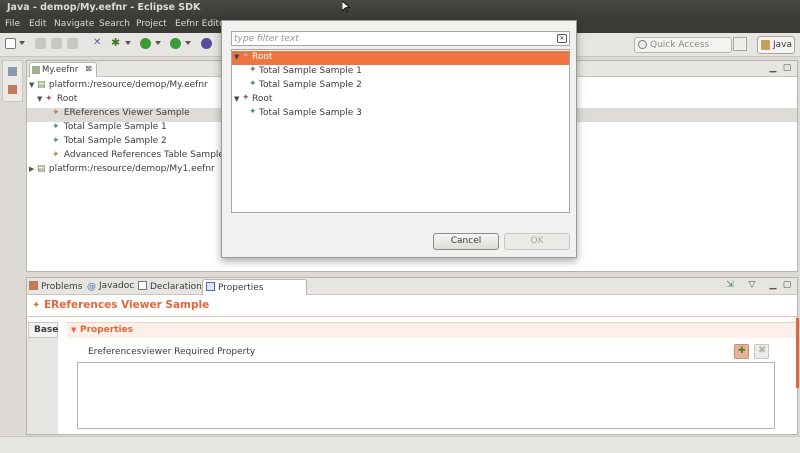 The width and height of the screenshot is (800, 453). Describe the element at coordinates (57, 101) in the screenshot. I see `tree-item: ▼ ✦ Root` at that location.